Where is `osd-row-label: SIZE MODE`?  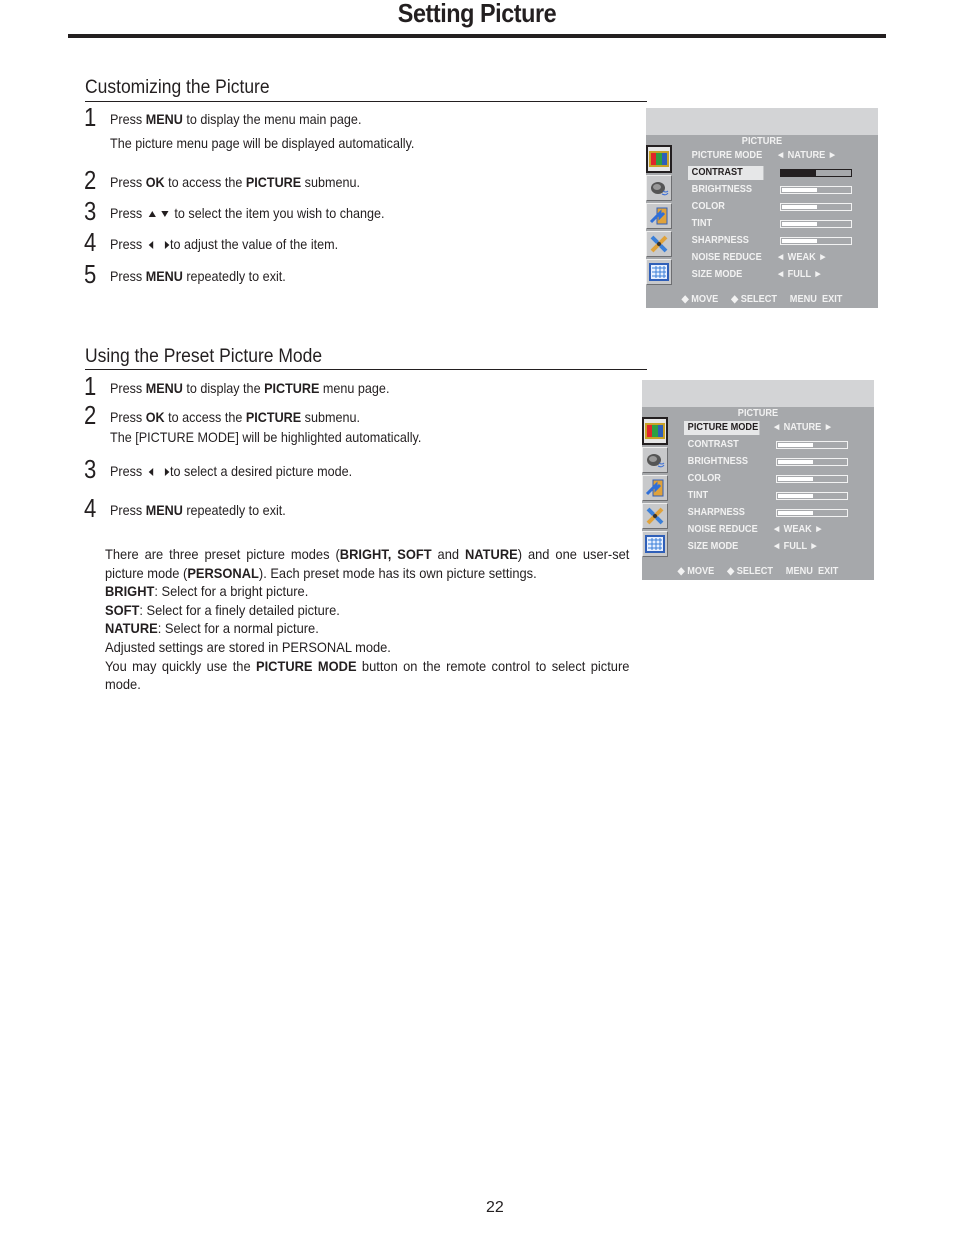
osd-row-label: SIZE MODE is located at coordinates (713, 546).